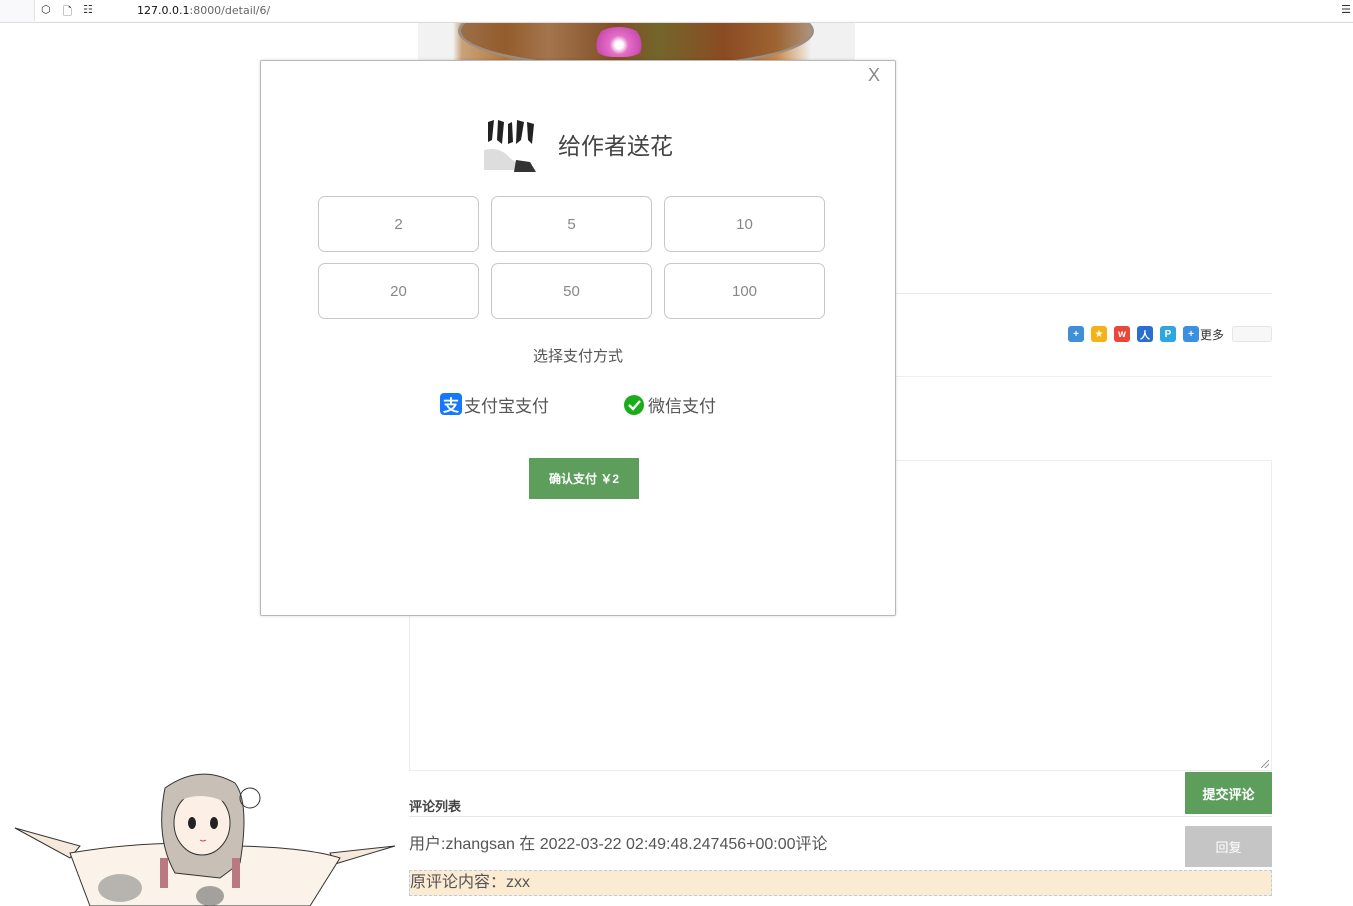  I want to click on share-bar: + ★ w 人 P + 更多, so click(1170, 334).